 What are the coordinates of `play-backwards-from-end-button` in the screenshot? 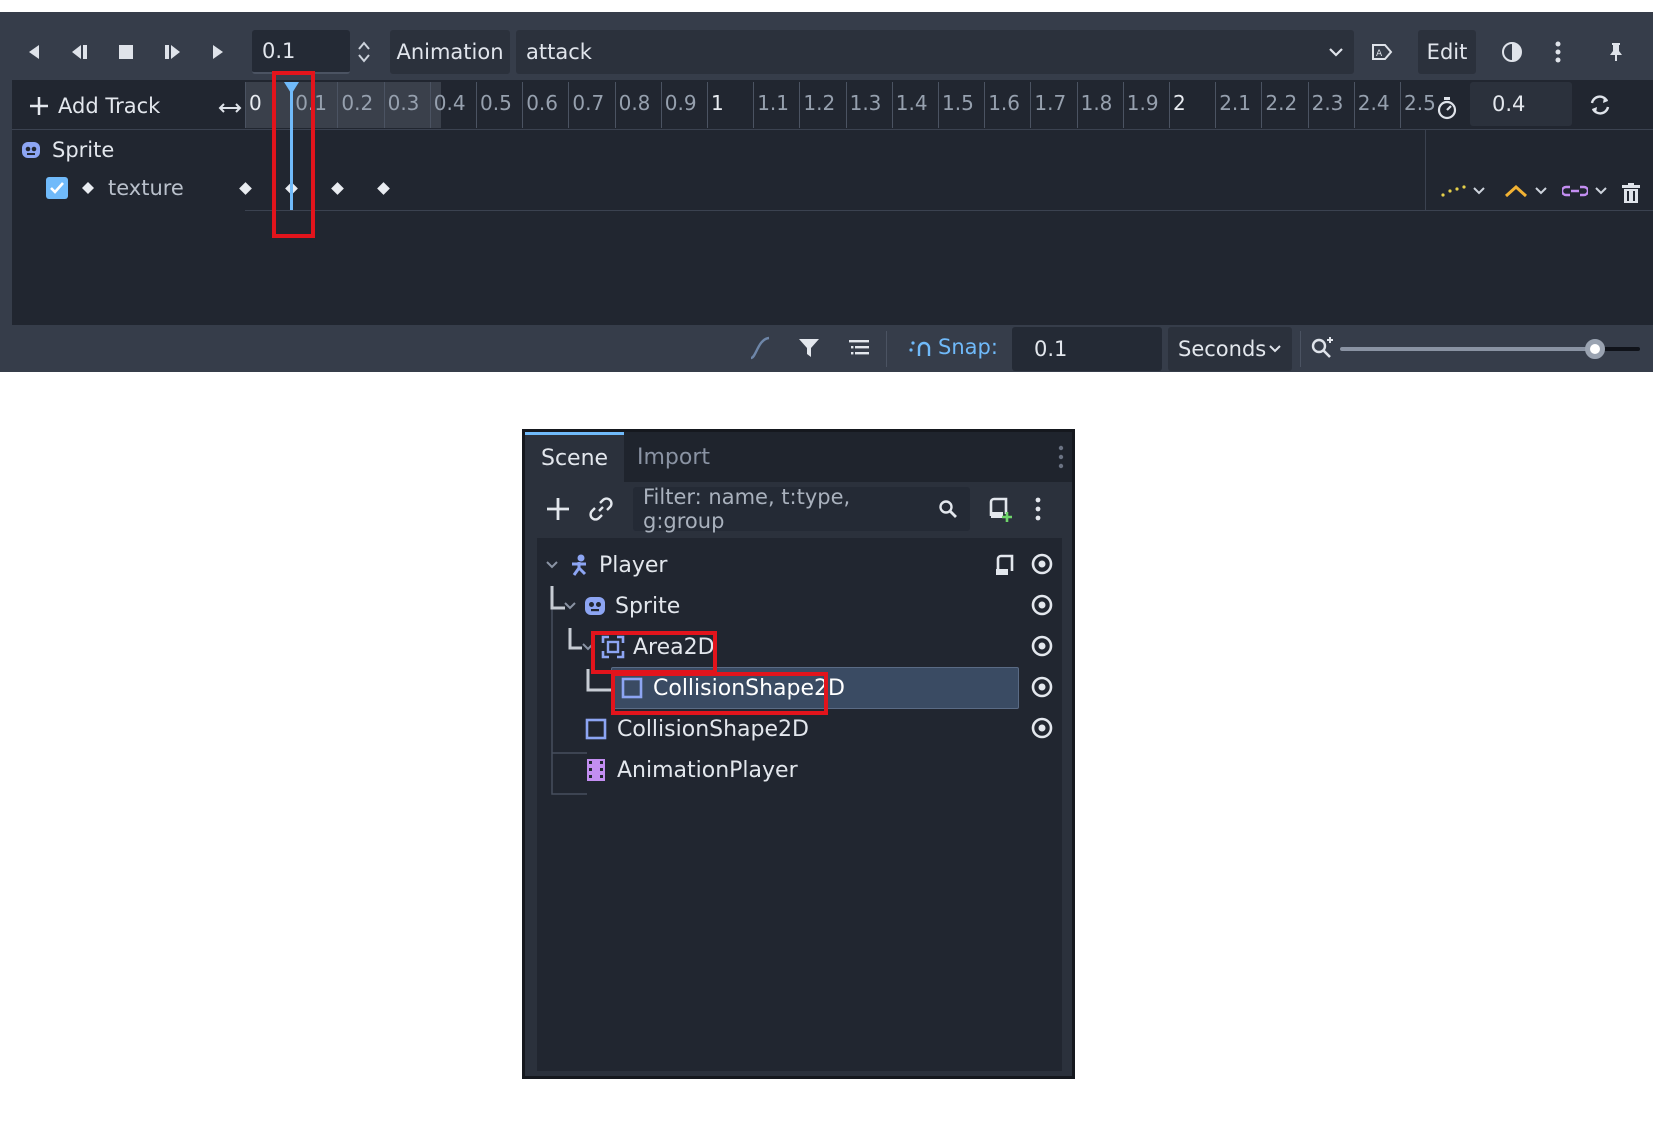 It's located at (80, 52).